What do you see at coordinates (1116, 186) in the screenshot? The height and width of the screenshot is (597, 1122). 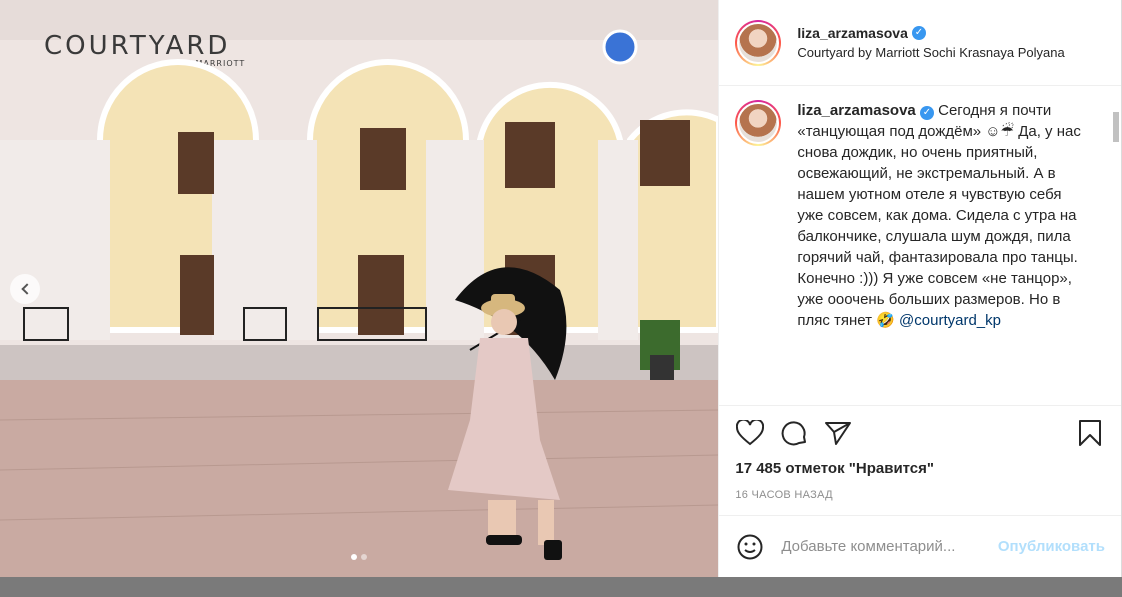 I see `comments-scrollbar` at bounding box center [1116, 186].